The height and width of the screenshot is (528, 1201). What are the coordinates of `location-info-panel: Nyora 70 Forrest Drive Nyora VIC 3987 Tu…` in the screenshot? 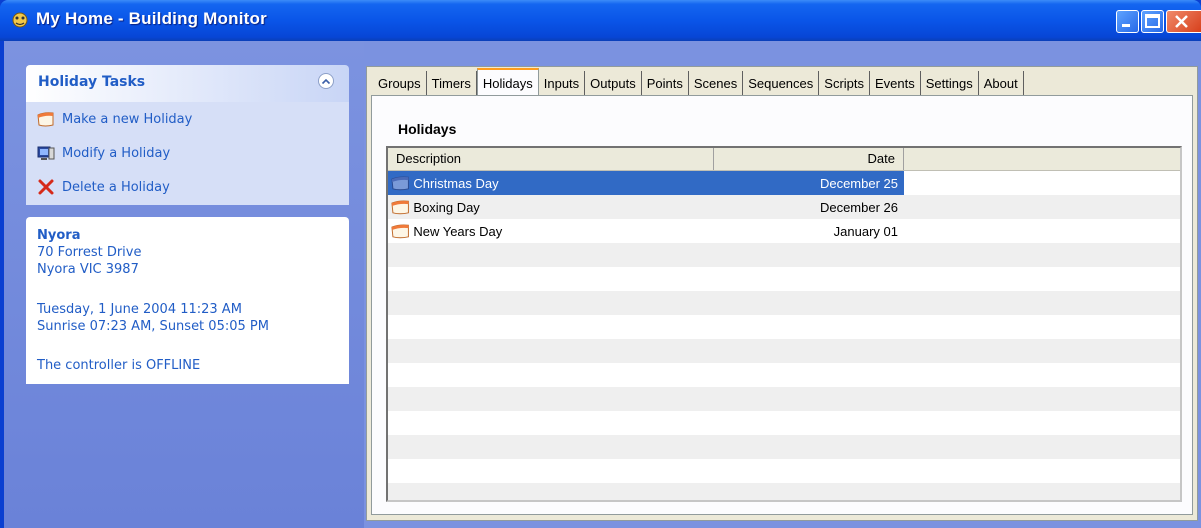 It's located at (187, 300).